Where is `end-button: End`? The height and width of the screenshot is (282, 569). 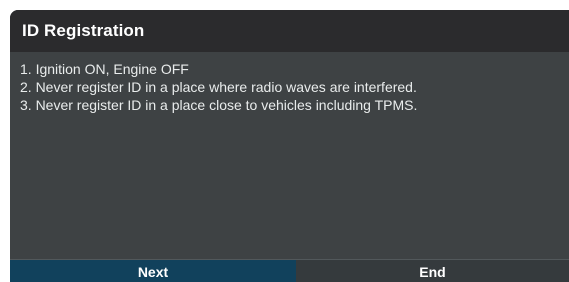 end-button: End is located at coordinates (432, 271).